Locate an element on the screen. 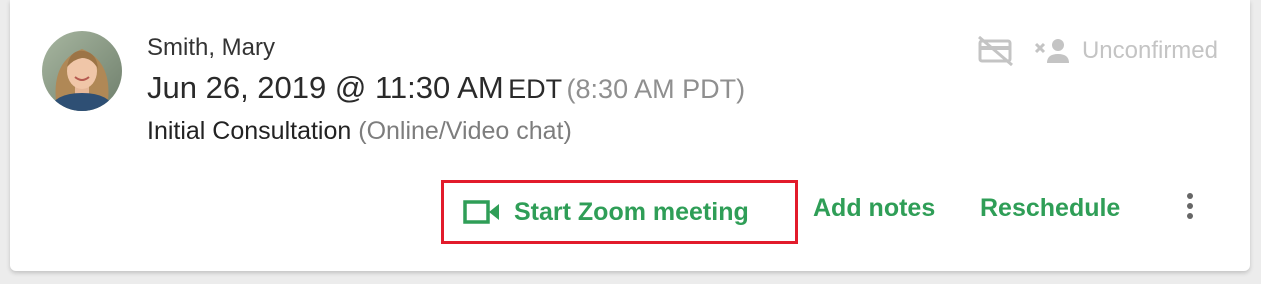 The height and width of the screenshot is (284, 1261). appointment-date-time: Jun 26, 2019 @ 11:30 AM is located at coordinates (325, 87).